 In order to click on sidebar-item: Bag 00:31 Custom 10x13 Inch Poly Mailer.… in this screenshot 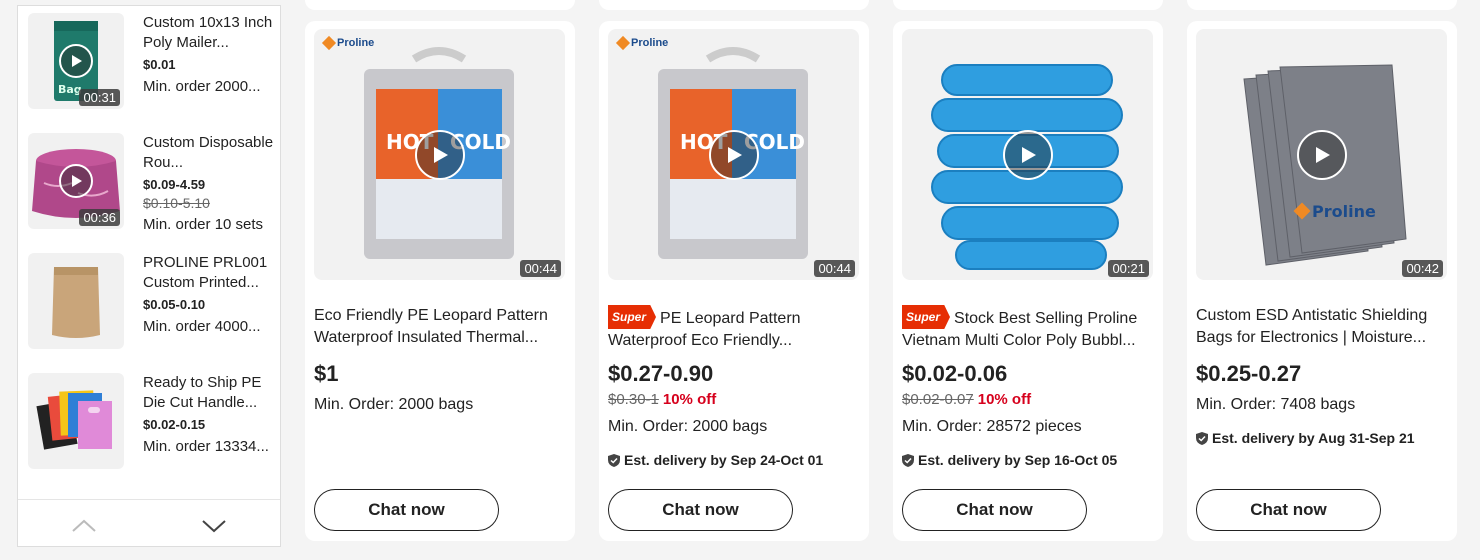, I will do `click(153, 63)`.